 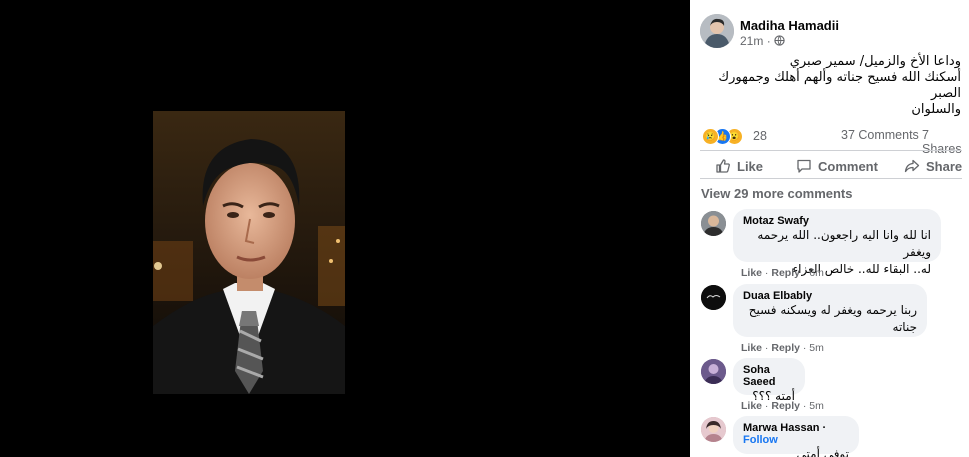 What do you see at coordinates (760, 440) in the screenshot?
I see `follow-link: Follow` at bounding box center [760, 440].